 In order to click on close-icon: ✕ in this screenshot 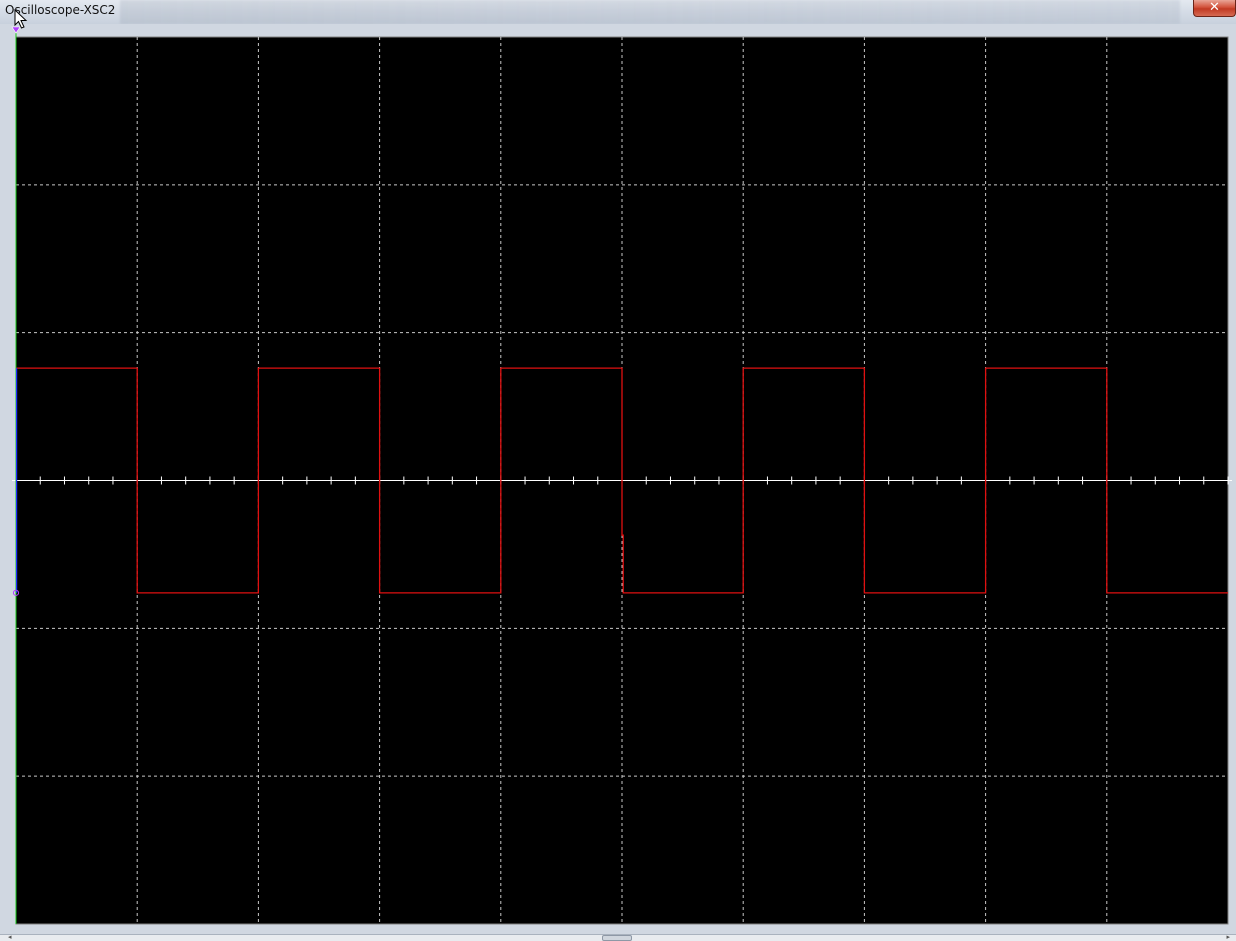, I will do `click(1214, 7)`.